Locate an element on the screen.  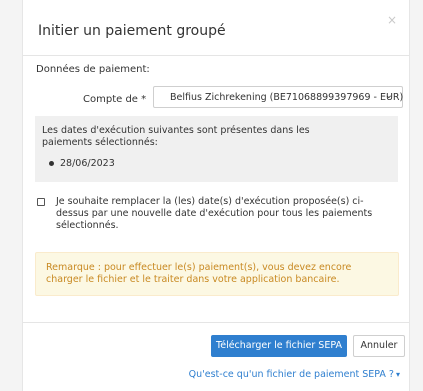
cancel-button: Annuler is located at coordinates (379, 346).